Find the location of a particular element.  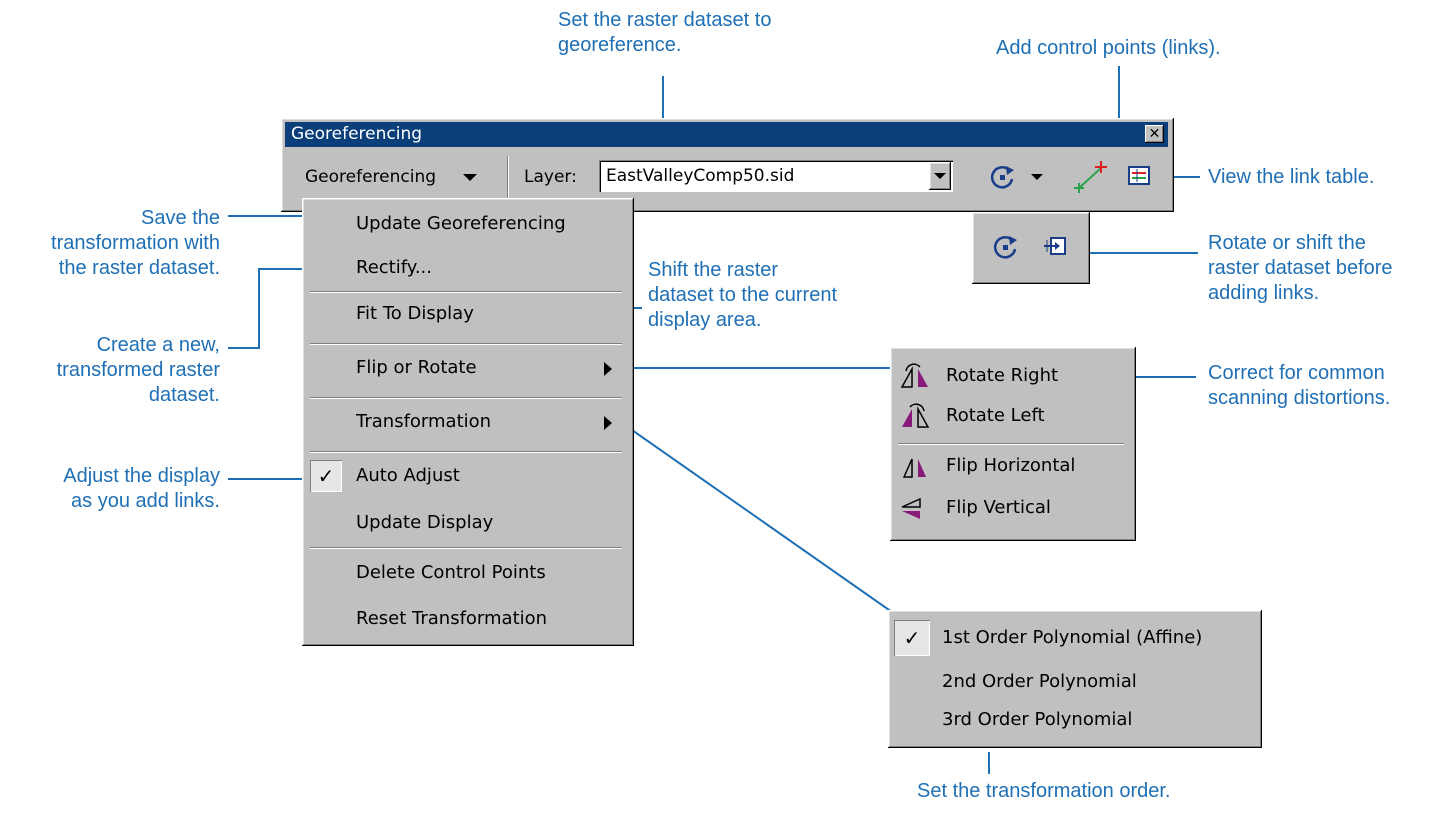

rotate-tool-dropdown-icon is located at coordinates (1037, 177).